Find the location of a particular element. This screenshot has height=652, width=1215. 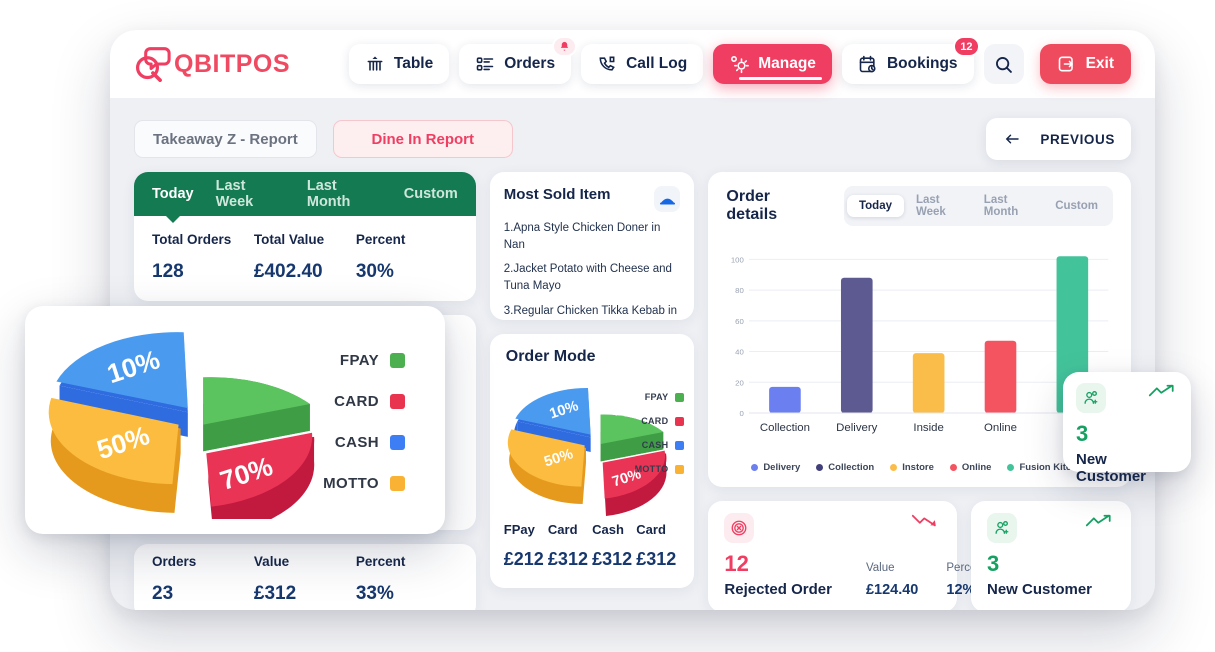

legend-item-card: CARD is located at coordinates (364, 401).